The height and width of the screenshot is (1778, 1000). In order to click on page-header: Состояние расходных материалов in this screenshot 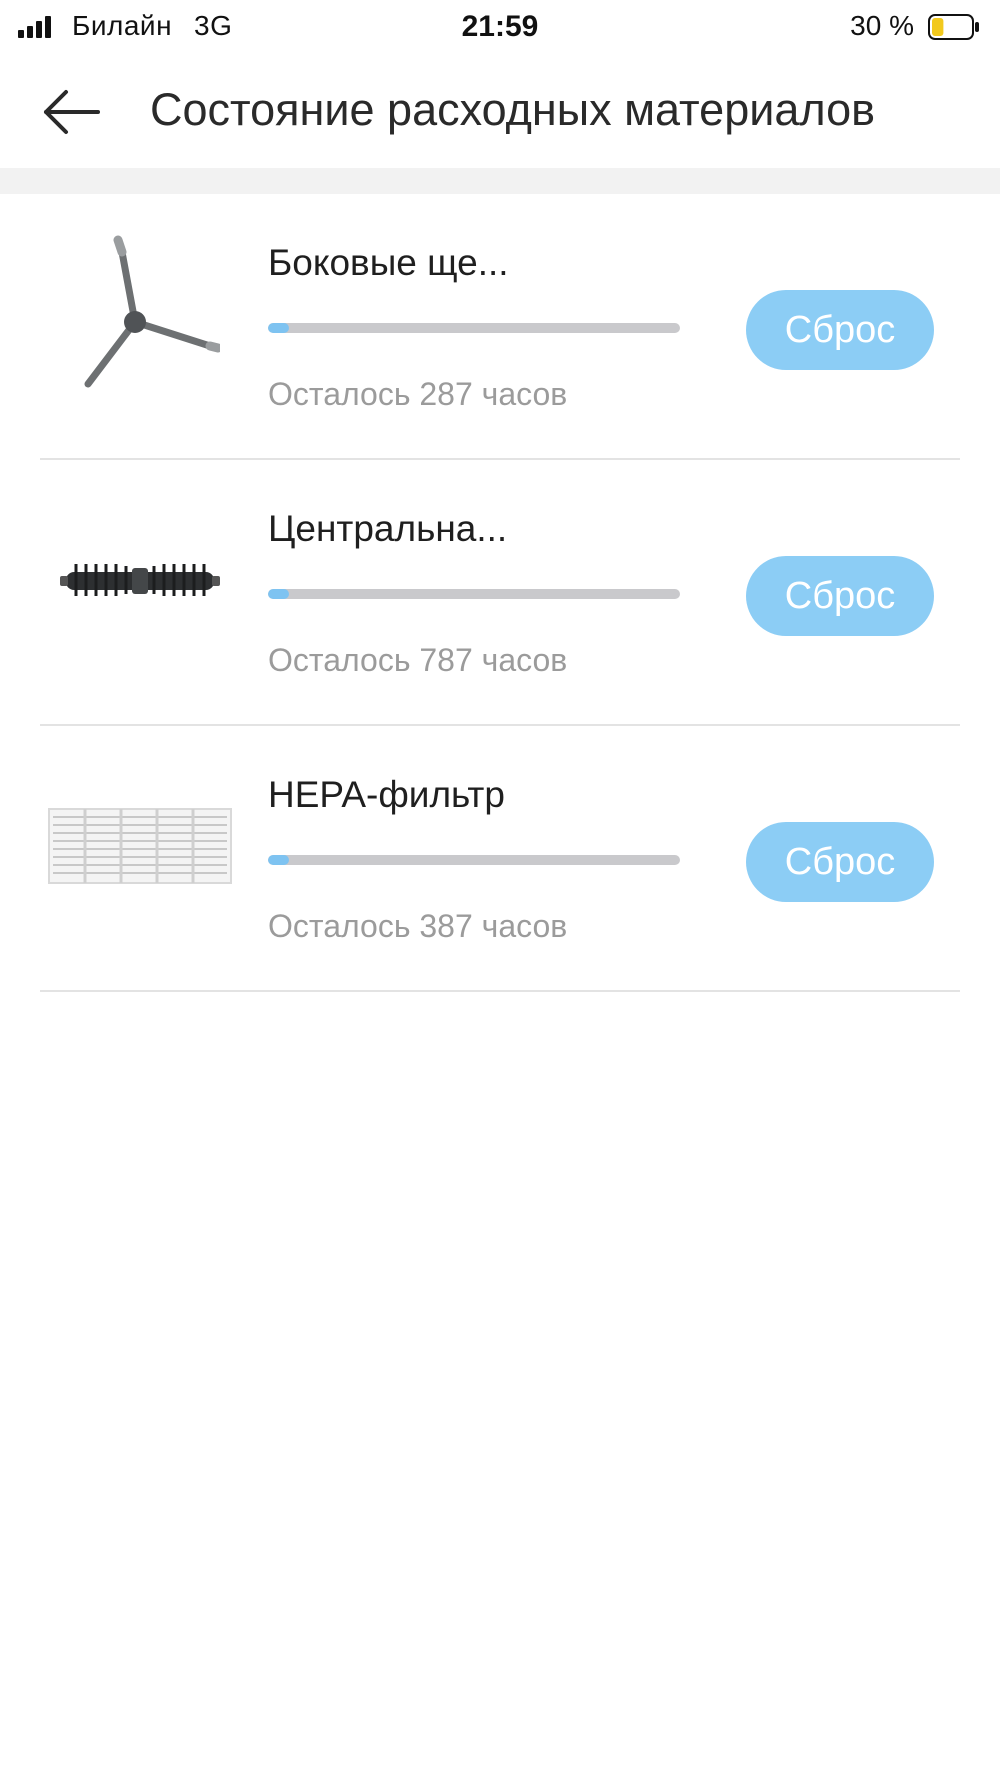, I will do `click(500, 112)`.